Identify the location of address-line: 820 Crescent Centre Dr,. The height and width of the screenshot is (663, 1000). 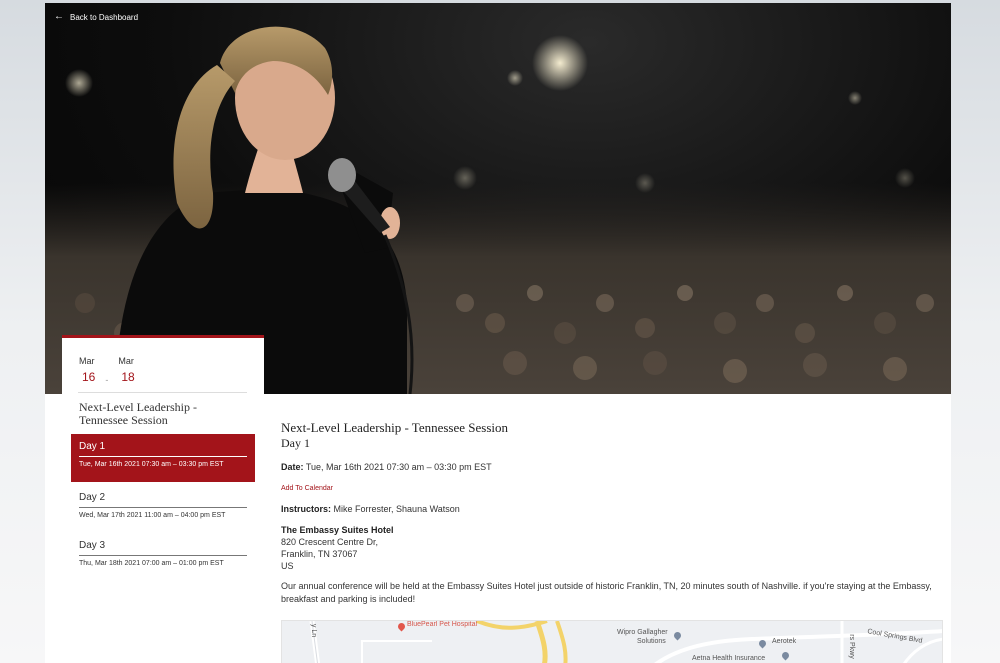
(330, 542).